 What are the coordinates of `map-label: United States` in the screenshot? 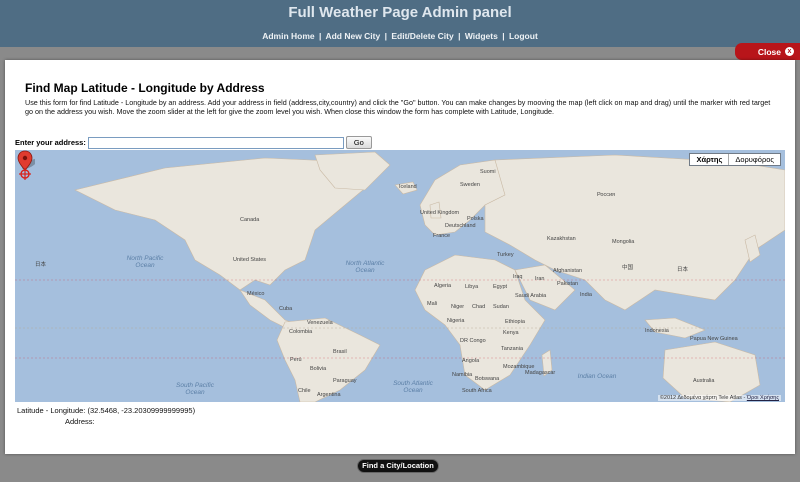 It's located at (250, 260).